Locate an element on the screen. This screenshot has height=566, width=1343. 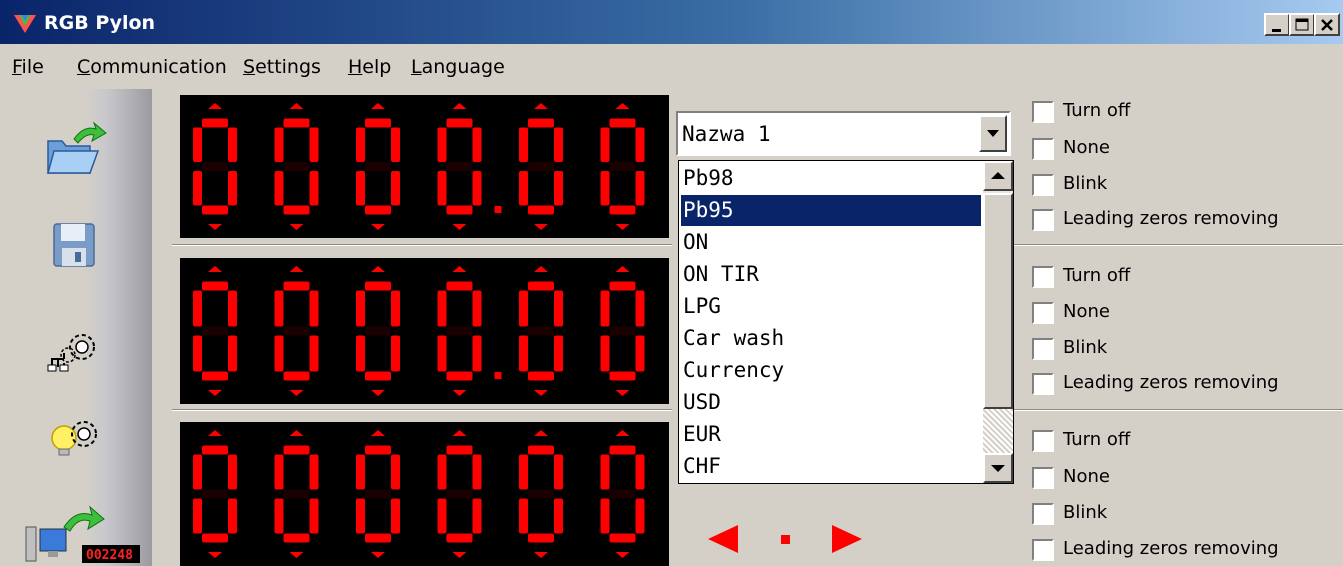
list-option-selected: Pb95 is located at coordinates (831, 210).